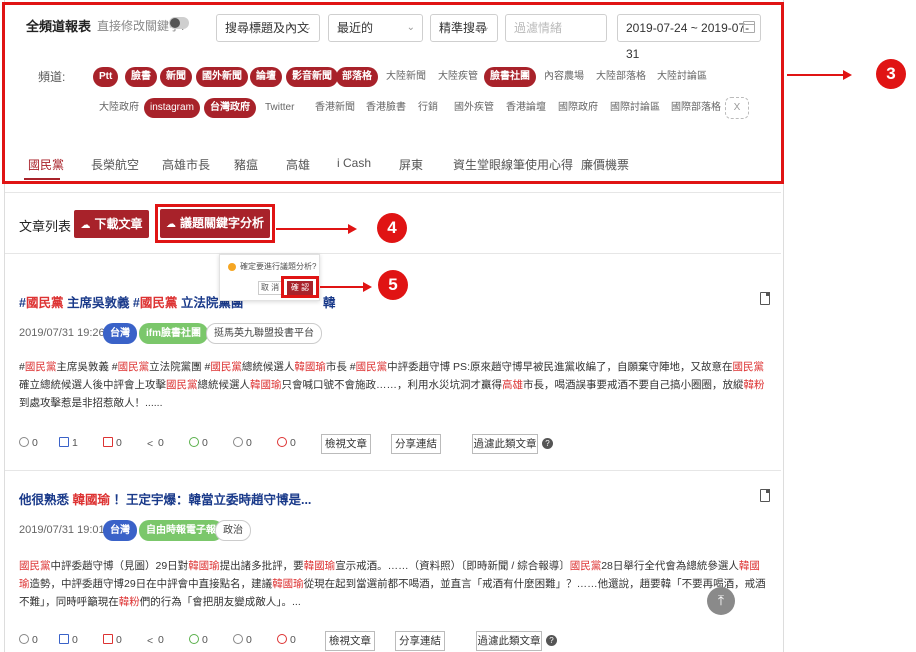 This screenshot has width=916, height=652. Describe the element at coordinates (386, 108) in the screenshot. I see `channel-chip: 香港臉書` at that location.